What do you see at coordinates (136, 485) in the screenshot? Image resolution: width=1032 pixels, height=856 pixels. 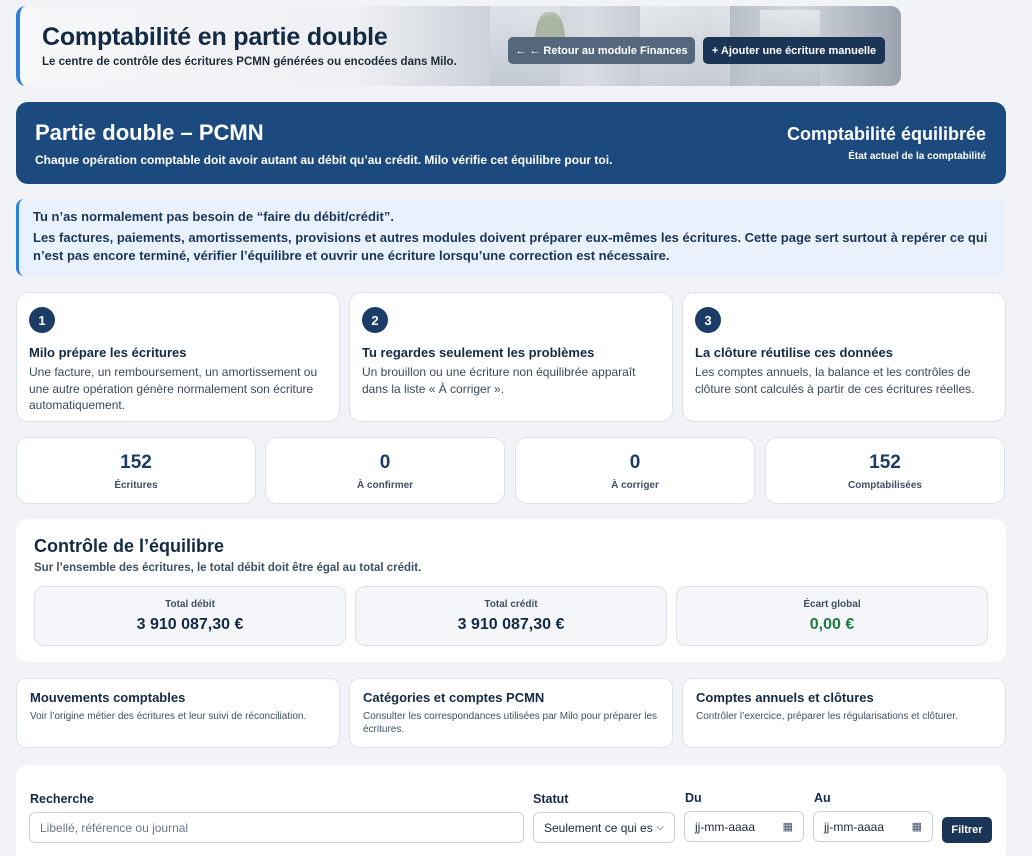 I see `stat-label: Écritures` at bounding box center [136, 485].